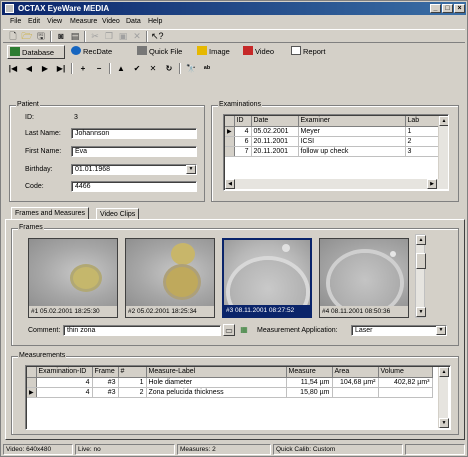 The image size is (468, 457). I want to click on measure-area-cell, so click(355, 392).